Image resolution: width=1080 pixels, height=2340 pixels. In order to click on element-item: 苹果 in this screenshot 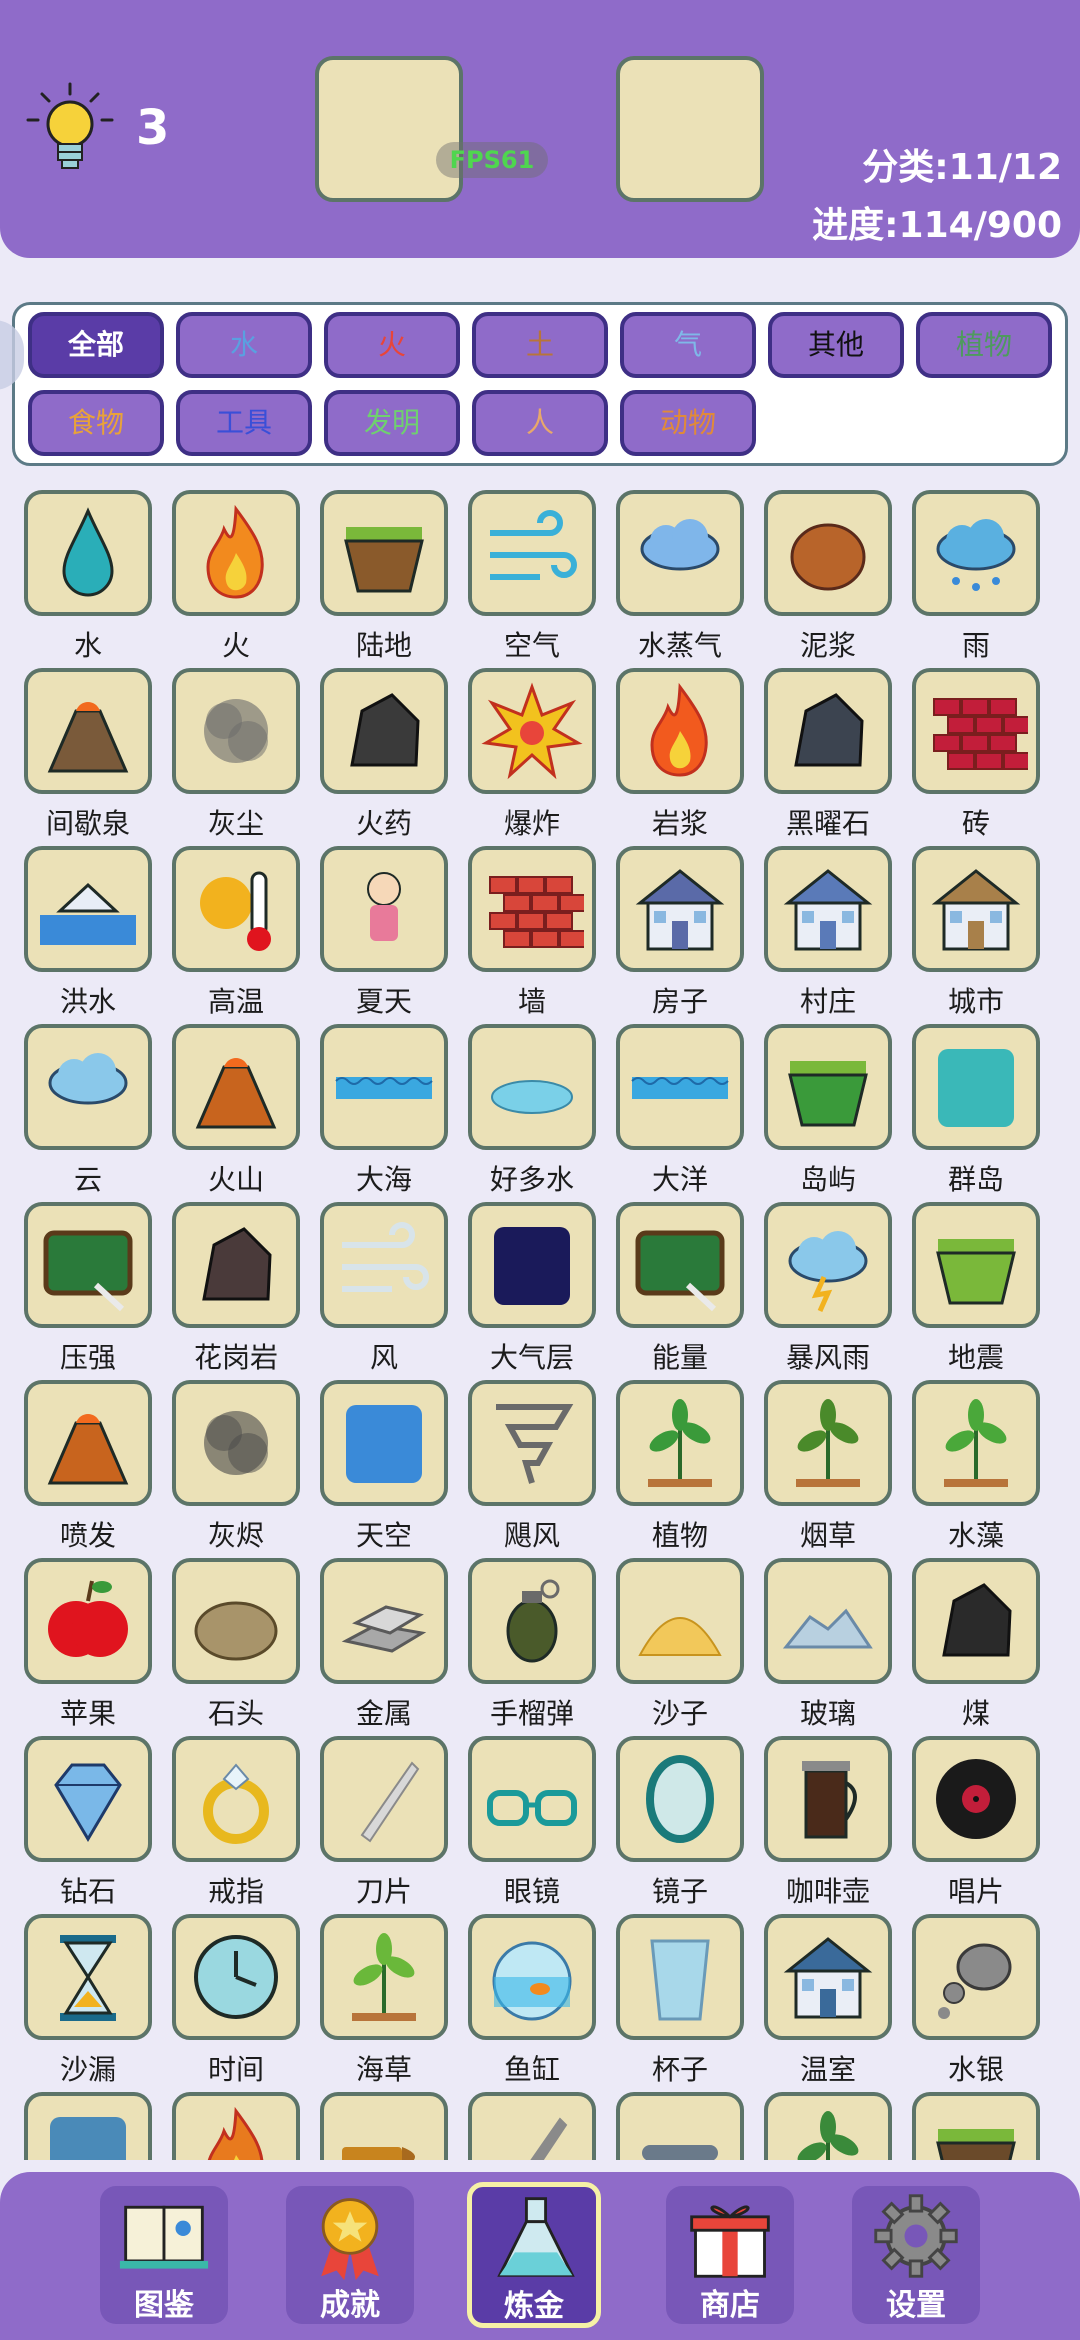, I will do `click(88, 1644)`.